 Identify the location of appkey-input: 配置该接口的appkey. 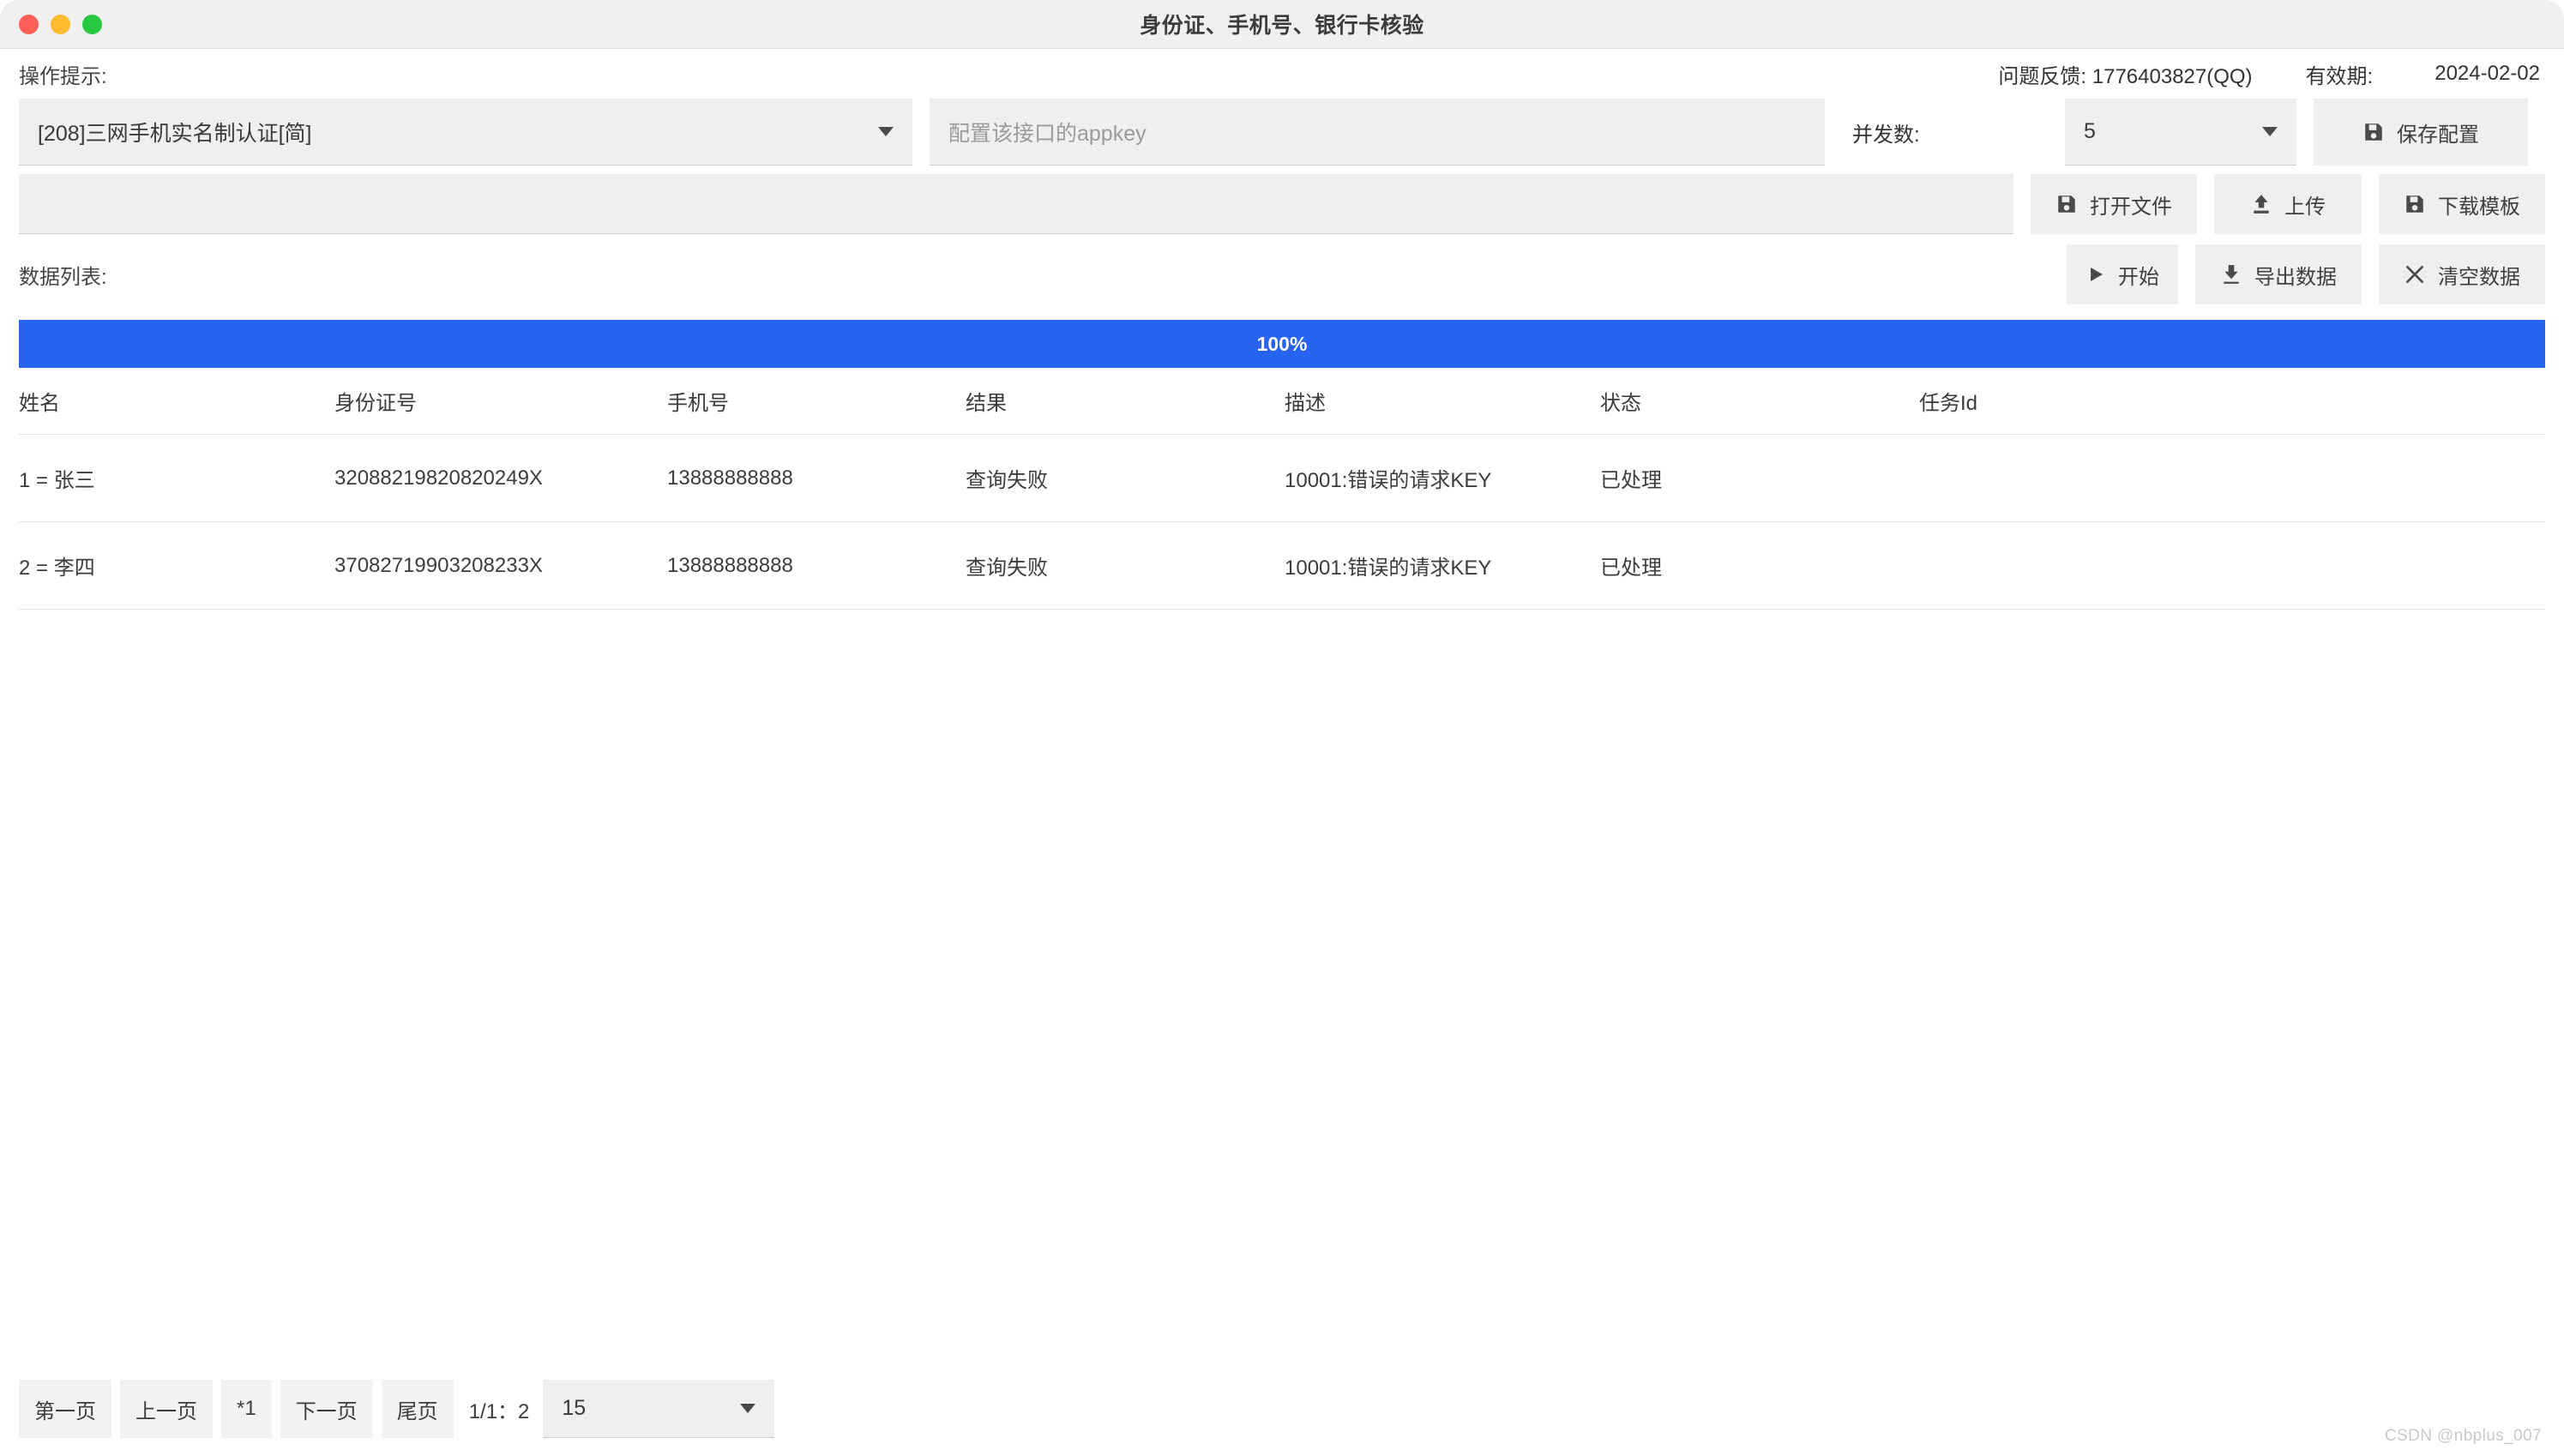
(1378, 132).